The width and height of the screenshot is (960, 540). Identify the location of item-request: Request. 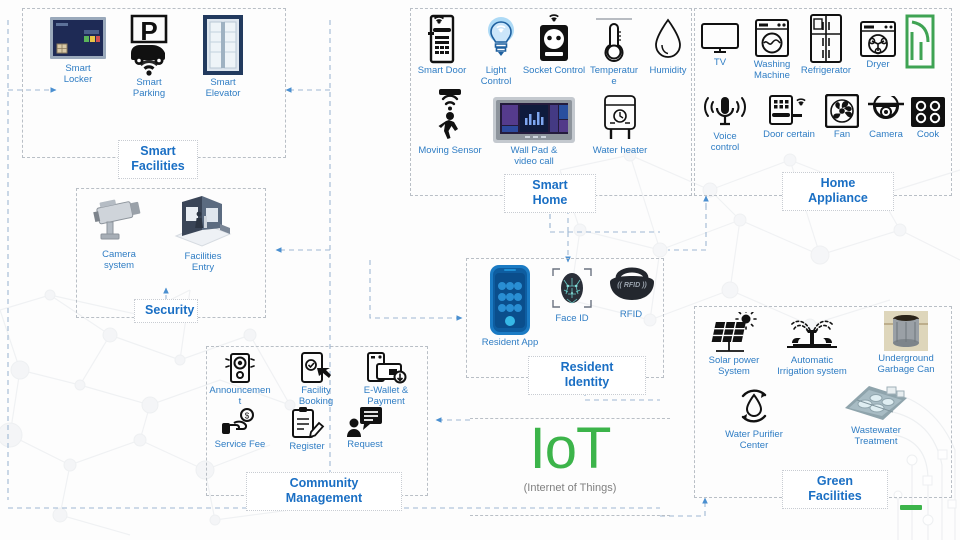
(365, 428).